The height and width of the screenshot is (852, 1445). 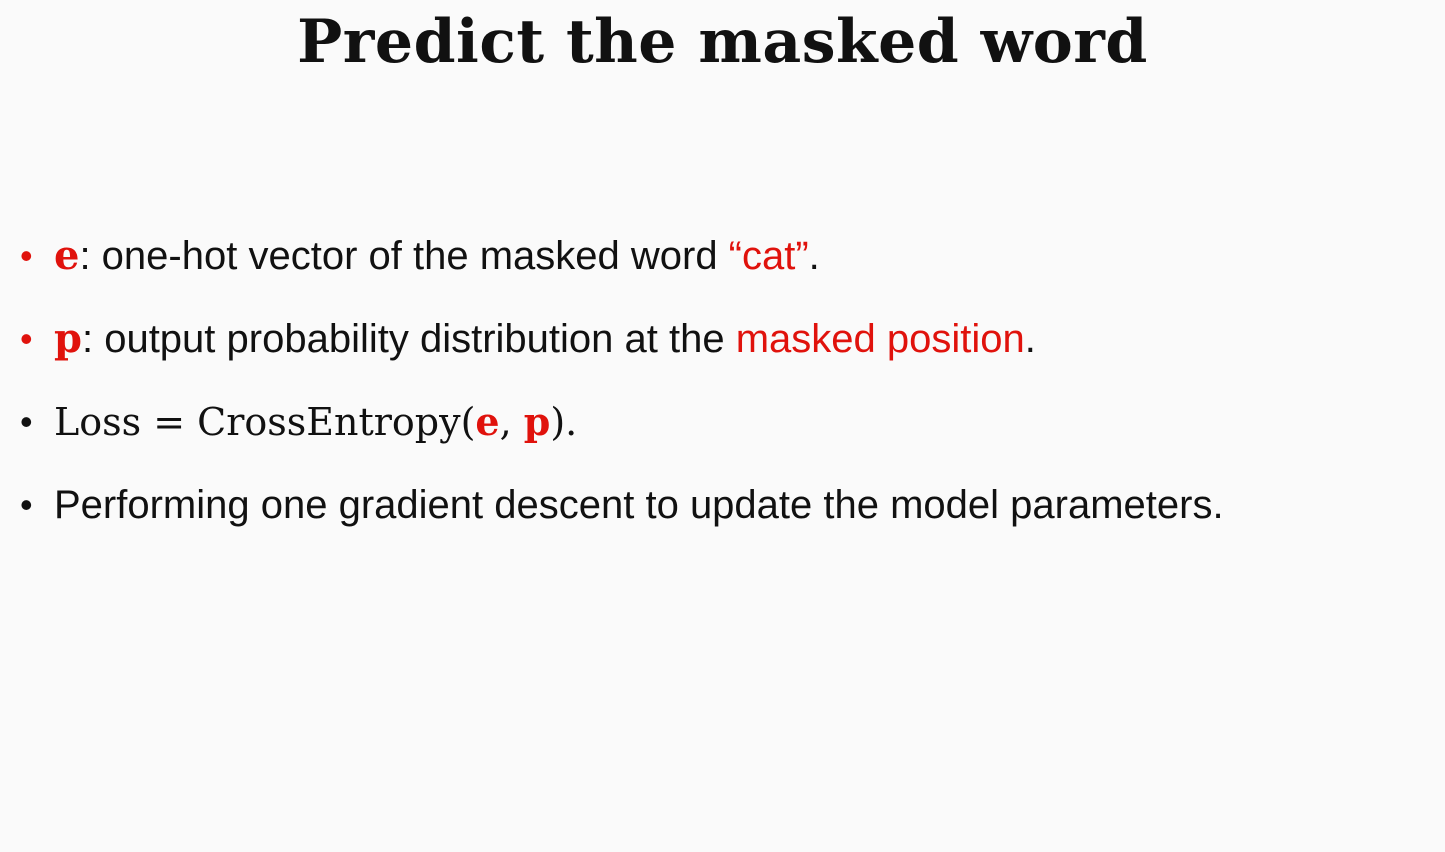 What do you see at coordinates (68, 338) in the screenshot?
I see `symbol-p: p` at bounding box center [68, 338].